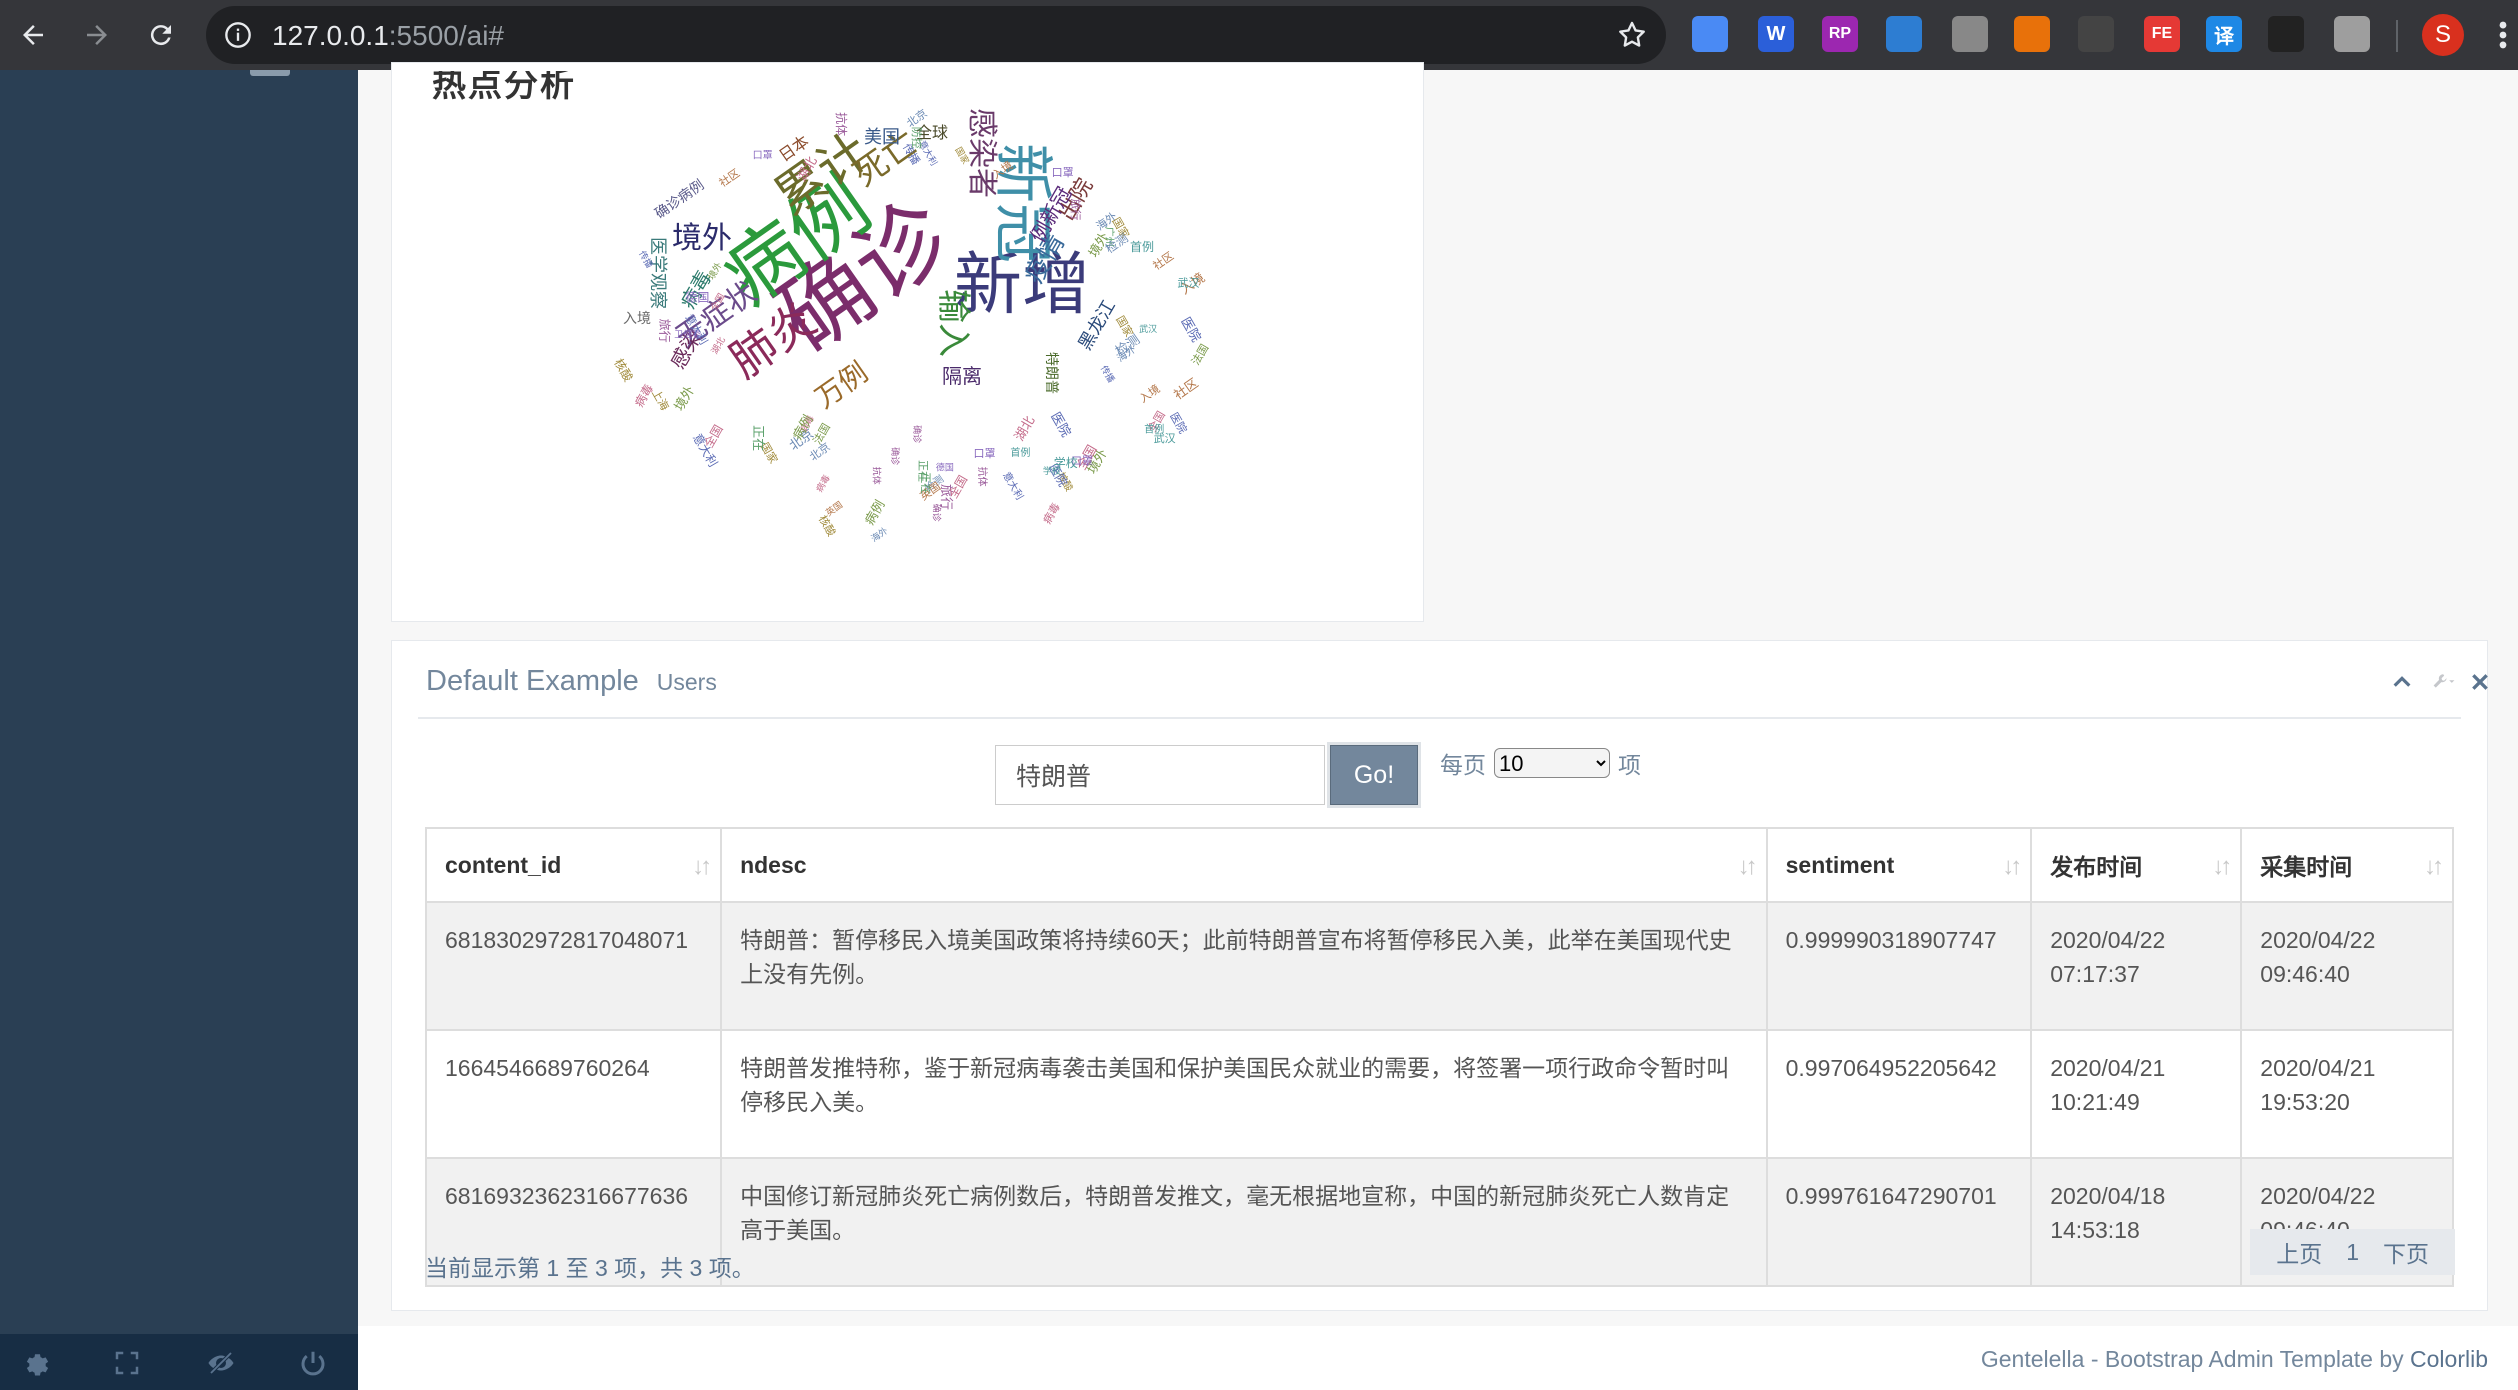  What do you see at coordinates (1904, 34) in the screenshot?
I see `camera-icon` at bounding box center [1904, 34].